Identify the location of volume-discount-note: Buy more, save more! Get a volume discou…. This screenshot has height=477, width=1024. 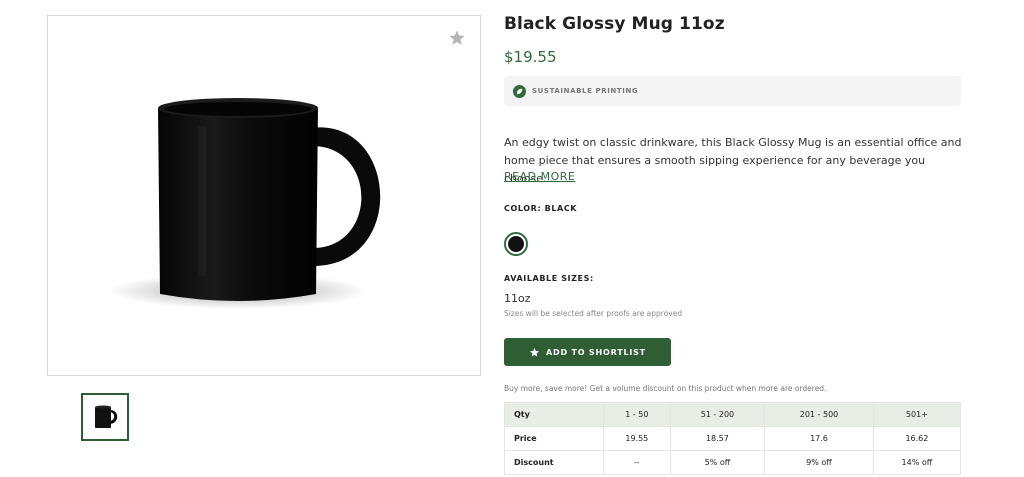
(665, 388).